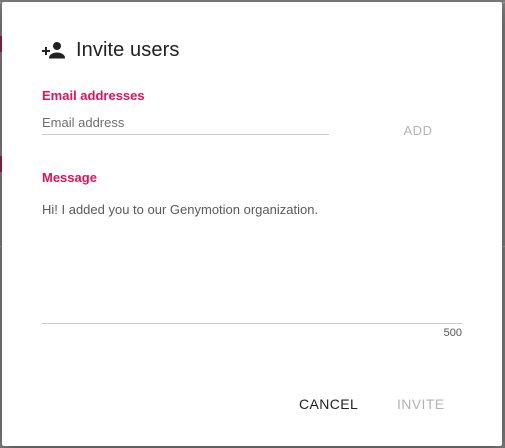  I want to click on dialog-header: Invite users, so click(110, 50).